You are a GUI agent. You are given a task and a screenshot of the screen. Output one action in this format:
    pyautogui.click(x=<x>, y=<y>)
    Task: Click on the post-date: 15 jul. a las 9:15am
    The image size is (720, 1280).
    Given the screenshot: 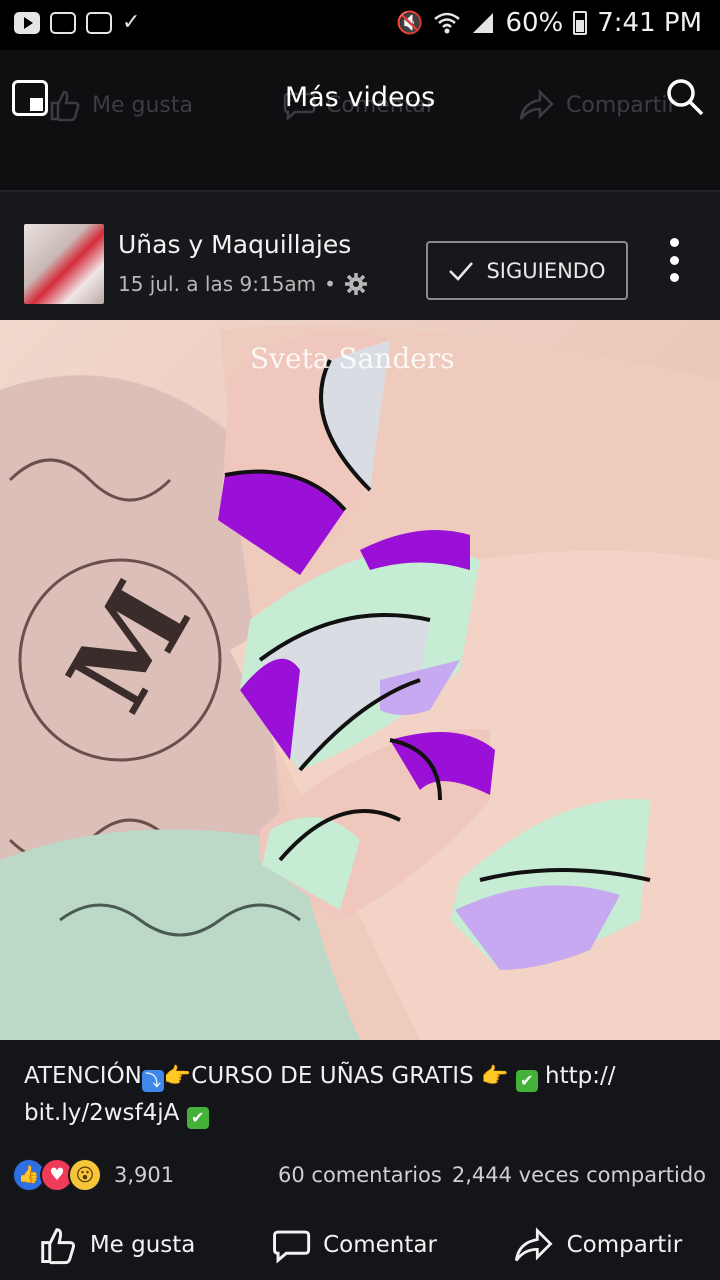 What is the action you would take?
    pyautogui.click(x=217, y=284)
    